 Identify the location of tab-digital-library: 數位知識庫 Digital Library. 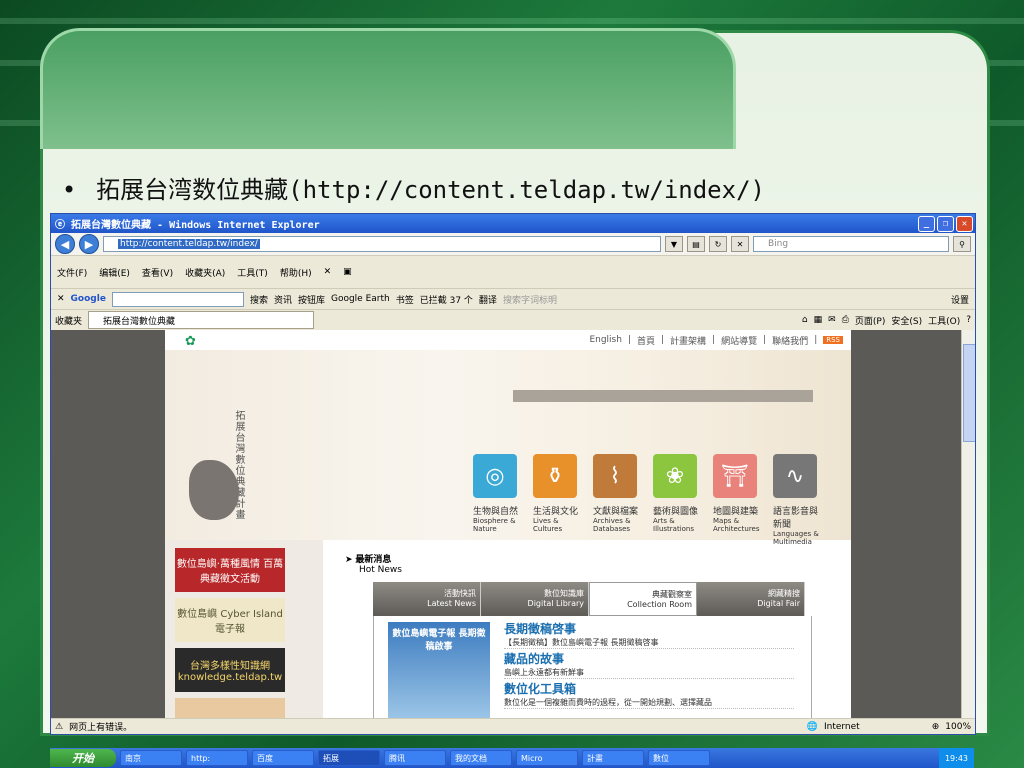
(535, 599).